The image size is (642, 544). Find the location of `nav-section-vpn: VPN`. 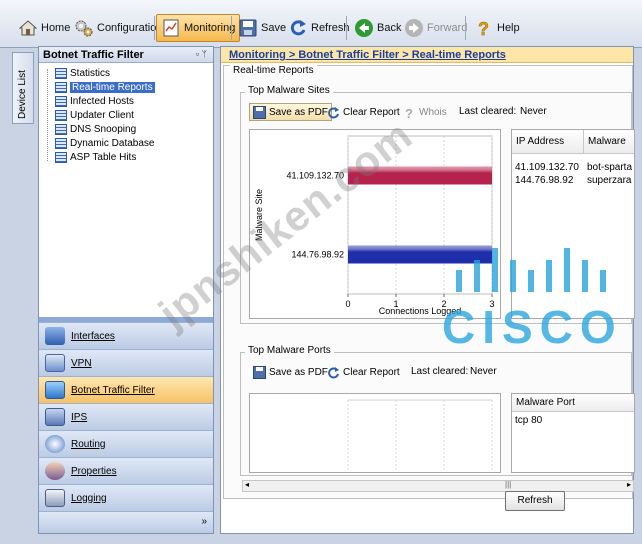

nav-section-vpn: VPN is located at coordinates (126, 362).